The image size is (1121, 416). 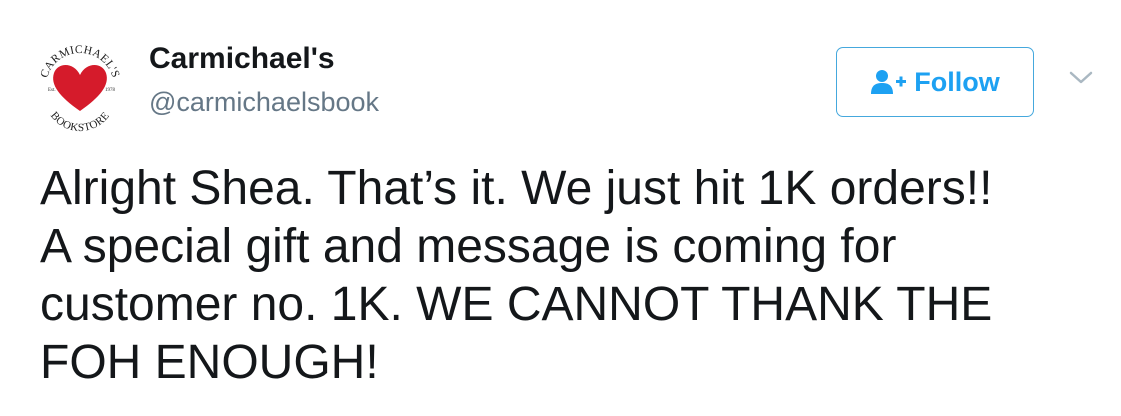 What do you see at coordinates (52, 90) in the screenshot?
I see `logo-est-text: Est.` at bounding box center [52, 90].